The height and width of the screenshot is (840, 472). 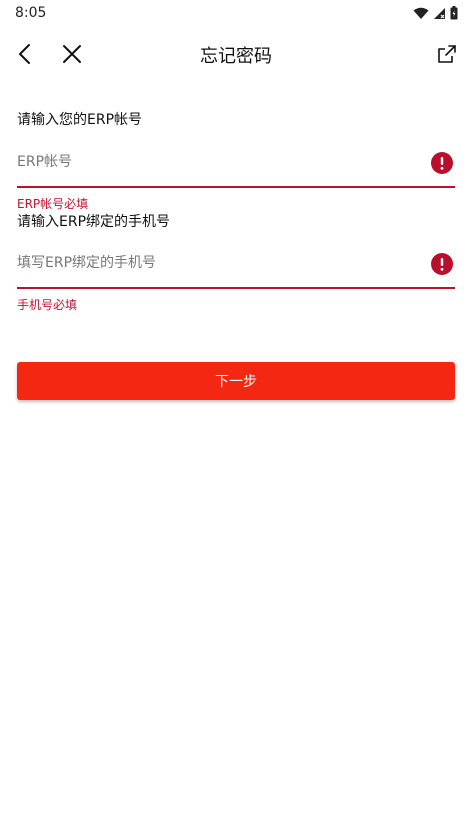 What do you see at coordinates (94, 222) in the screenshot?
I see `phone-section-label: 请输入ERP绑定的手机号` at bounding box center [94, 222].